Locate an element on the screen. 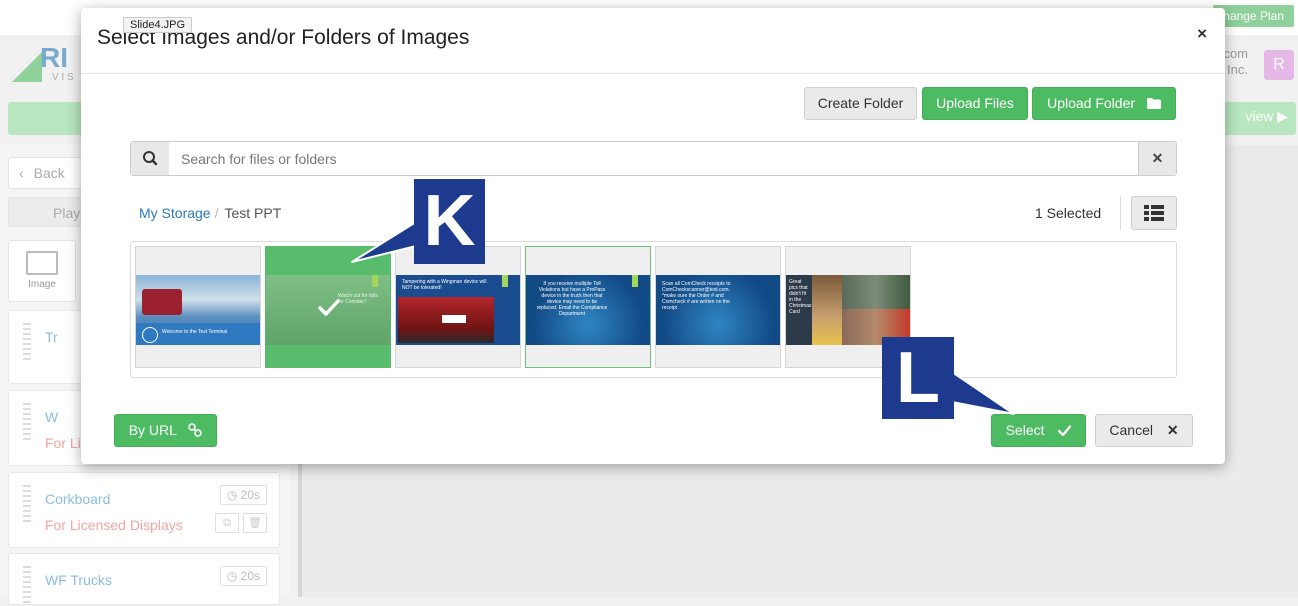  callout-l: L is located at coordinates (918, 378).